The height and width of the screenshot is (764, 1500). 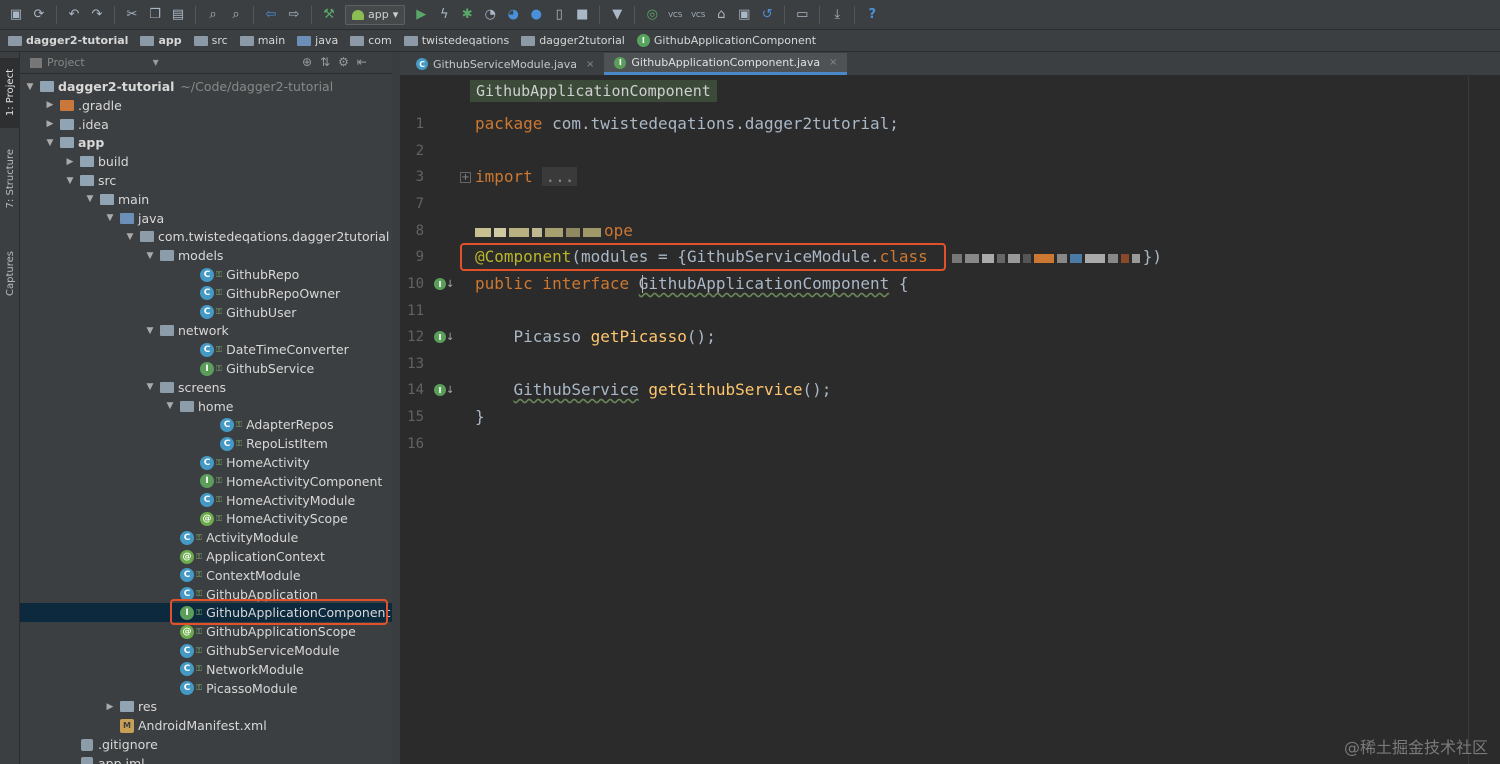 I want to click on tree-item: ▼ app, so click(x=209, y=142).